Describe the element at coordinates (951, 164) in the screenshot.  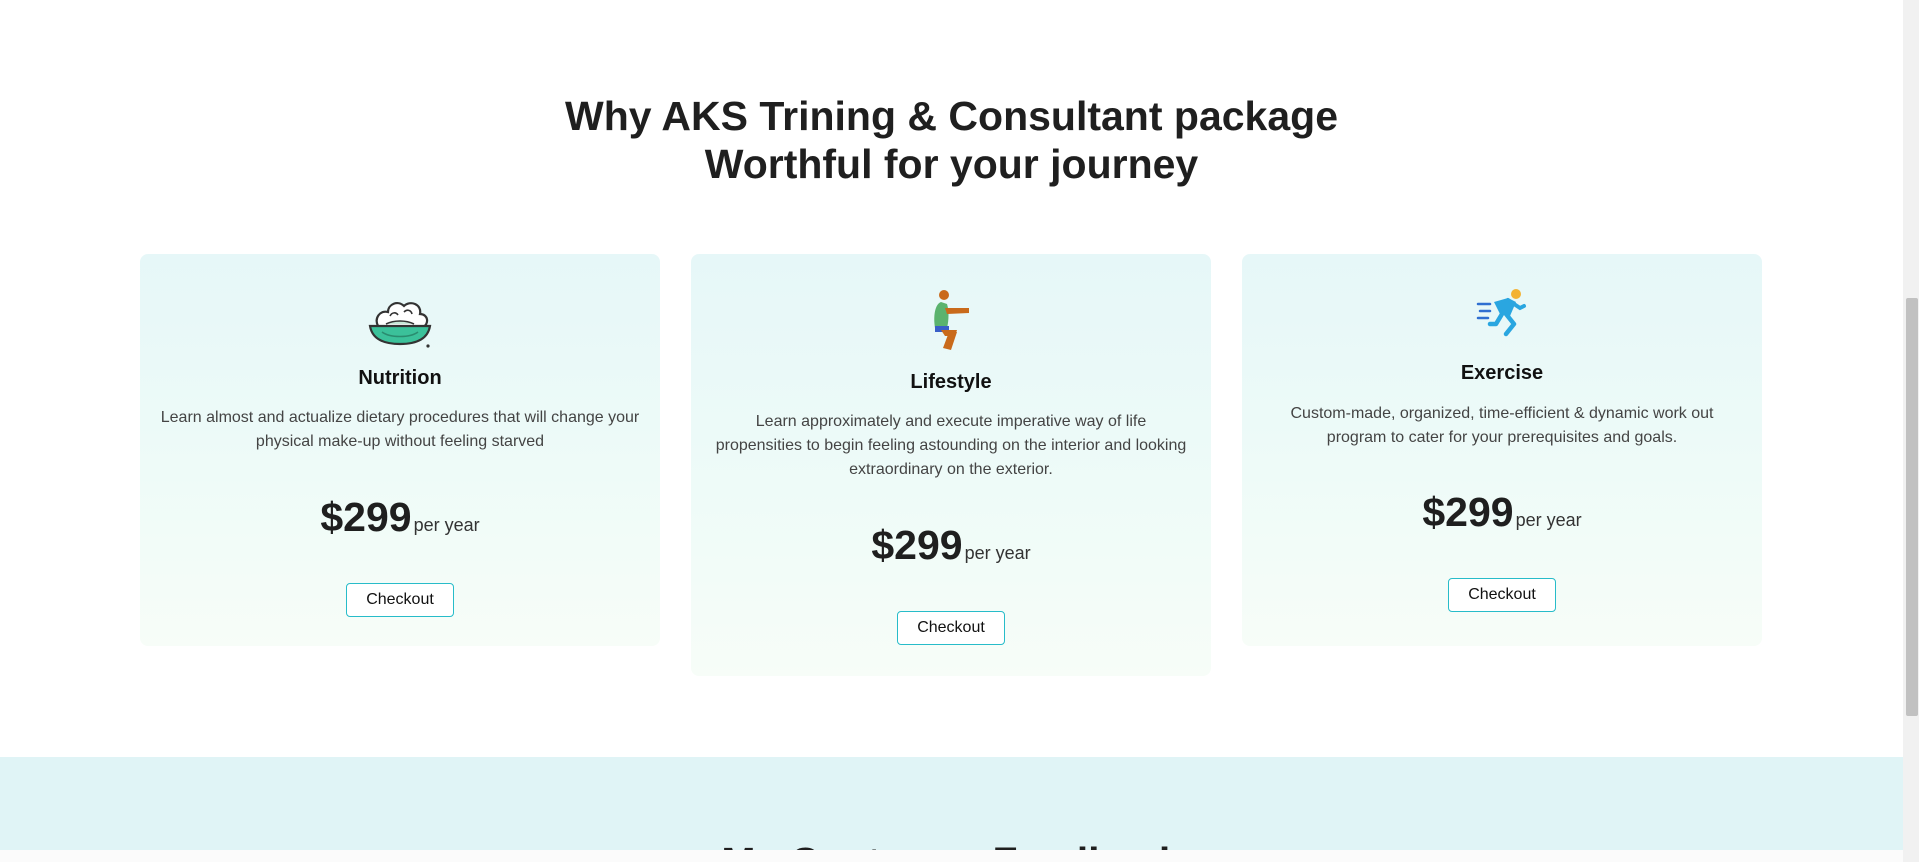
I see `section-title-line2: Worthful for your journey` at that location.